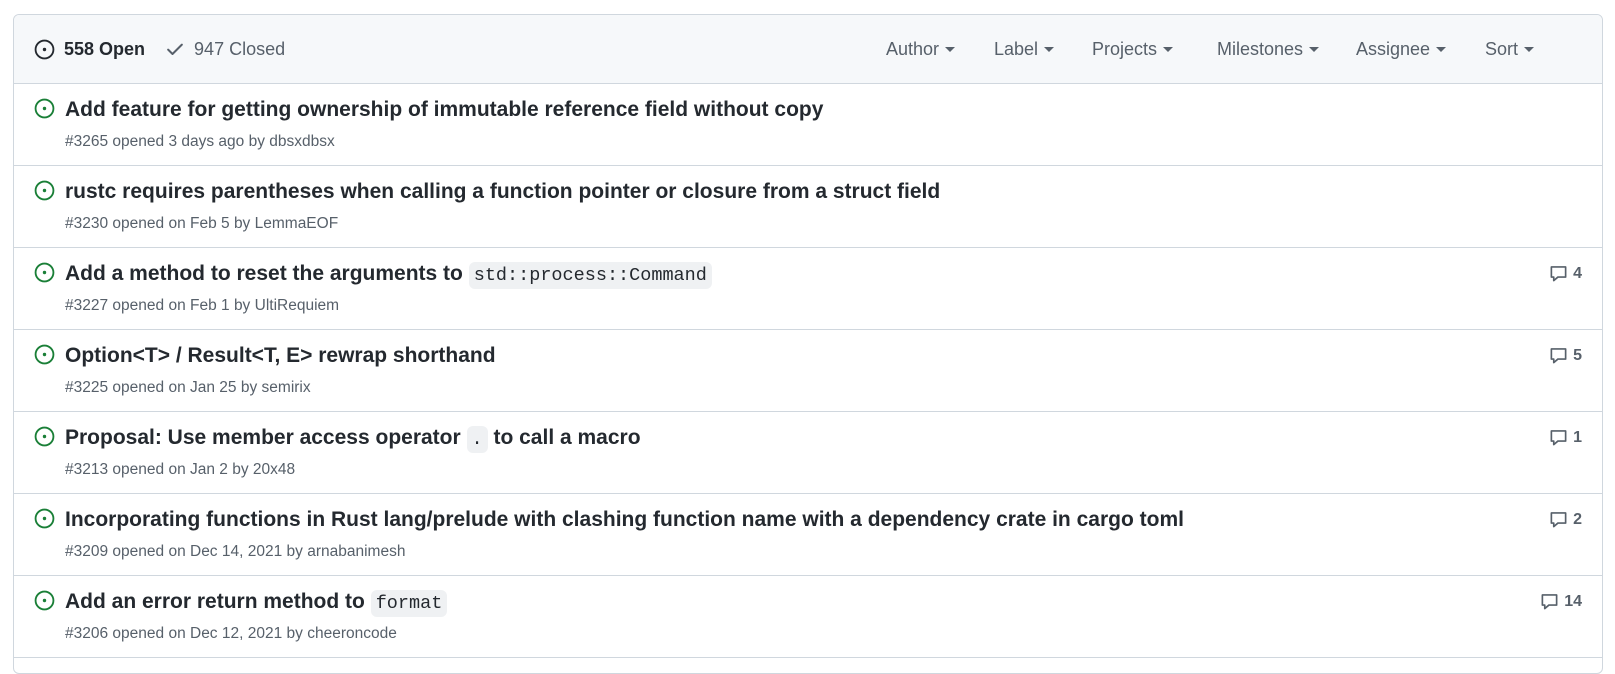  I want to click on issue-number: #3225, so click(87, 387).